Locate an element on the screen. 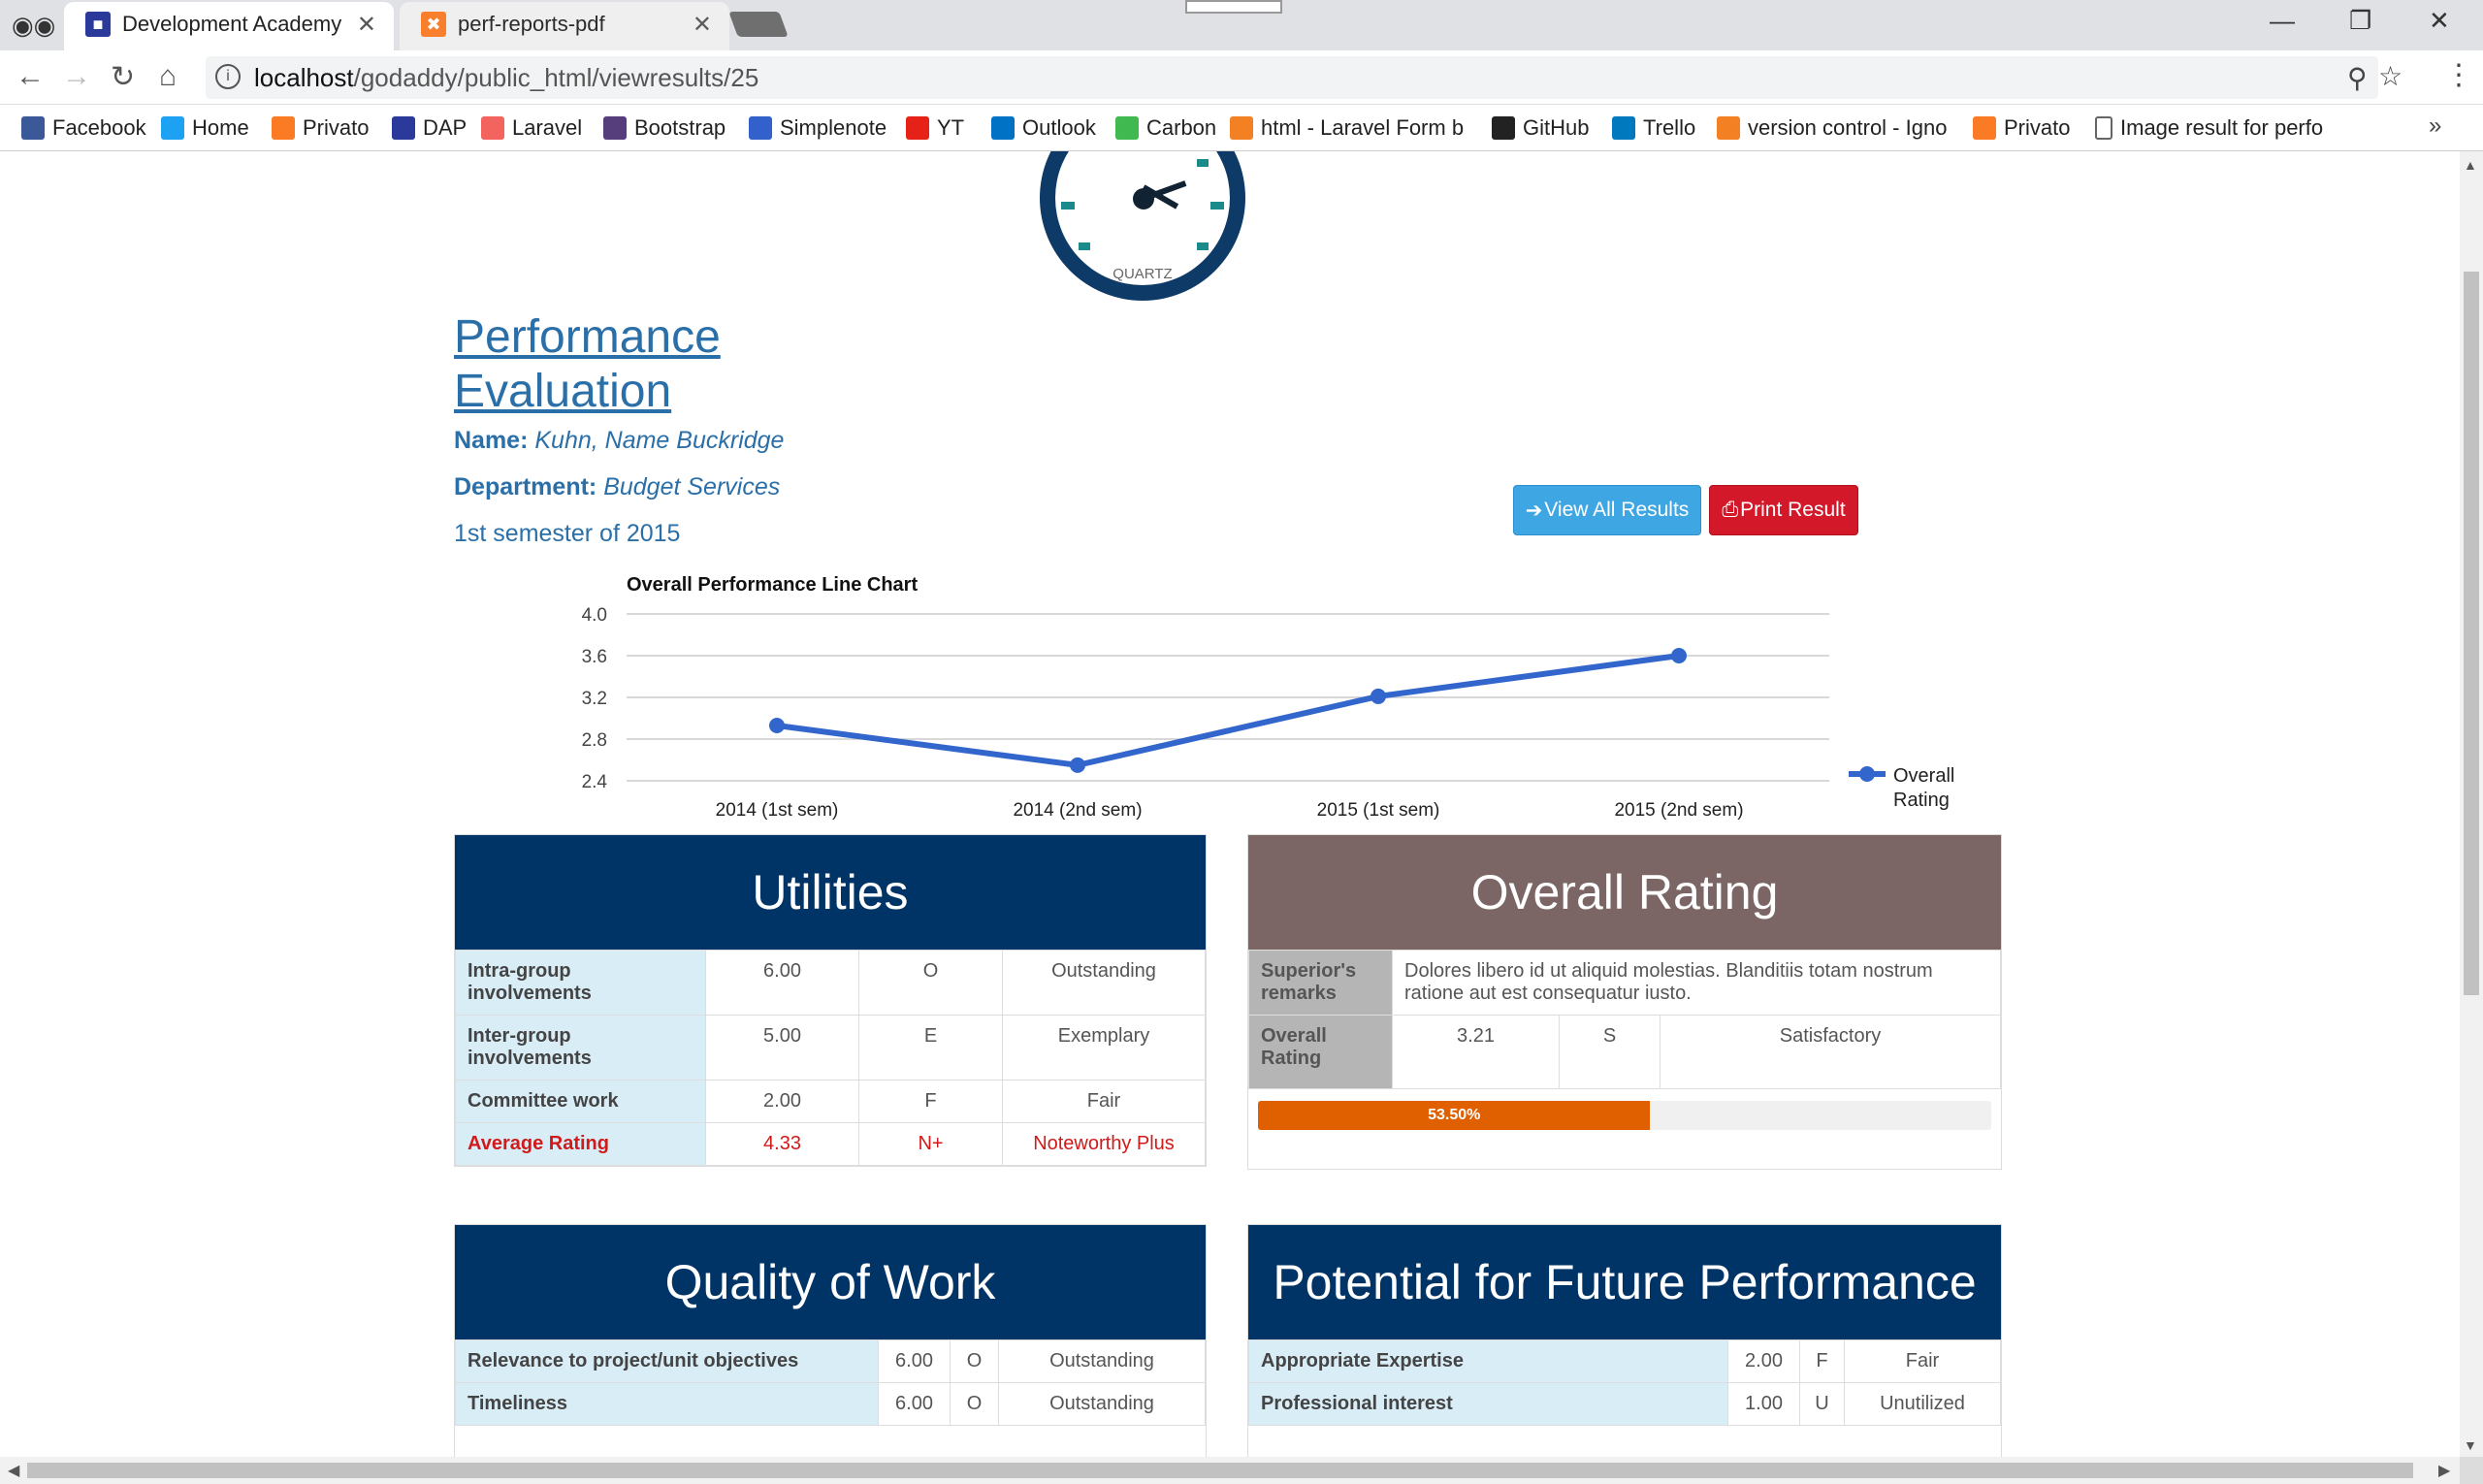  more-bookmarks-icon: » is located at coordinates (2435, 126).